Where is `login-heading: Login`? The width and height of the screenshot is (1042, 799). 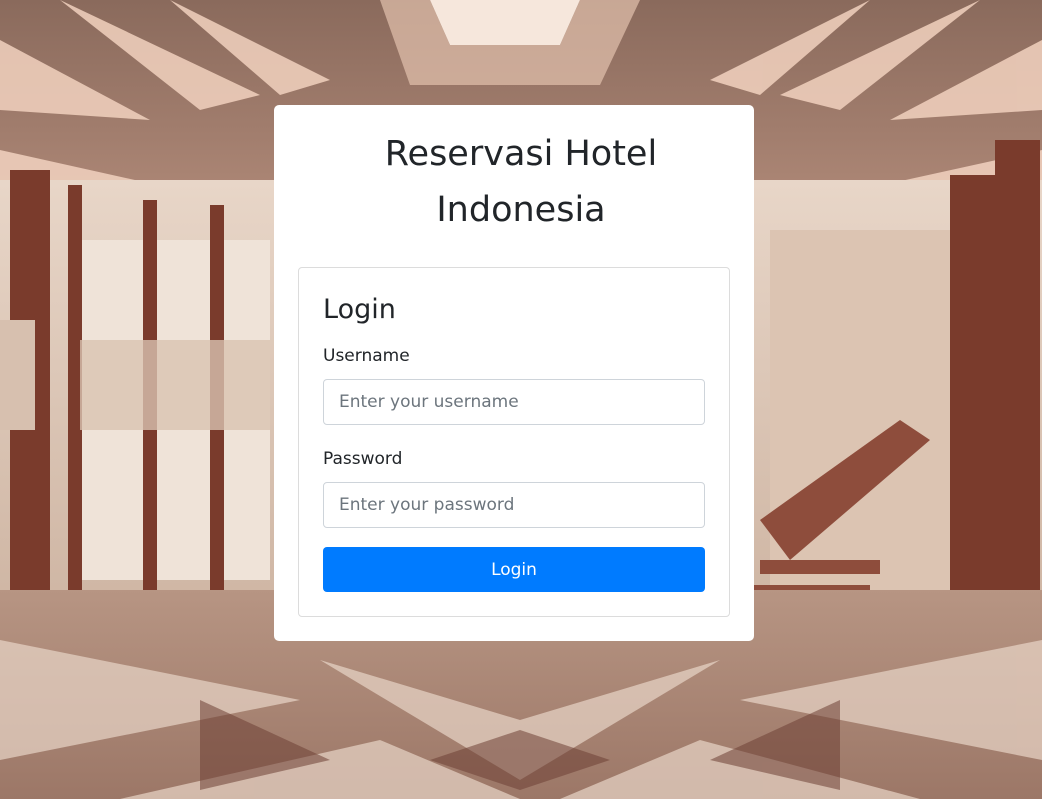
login-heading: Login is located at coordinates (359, 309).